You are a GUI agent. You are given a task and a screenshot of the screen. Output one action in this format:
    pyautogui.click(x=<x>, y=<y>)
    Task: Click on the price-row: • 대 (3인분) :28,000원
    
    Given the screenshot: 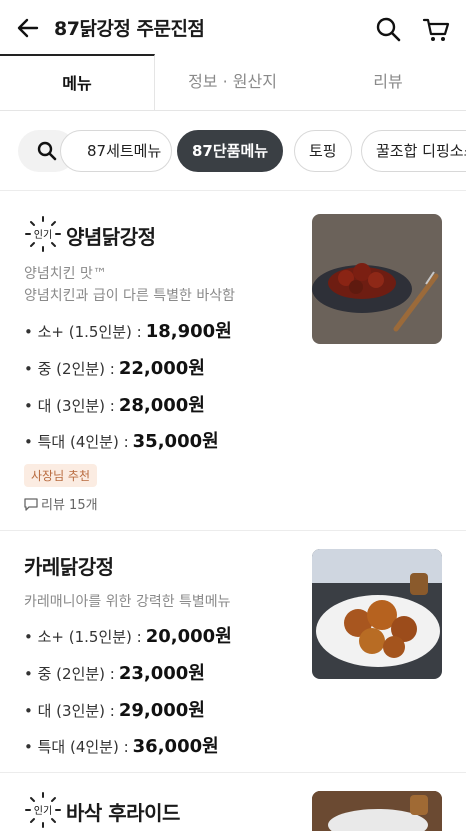 What is the action you would take?
    pyautogui.click(x=114, y=405)
    